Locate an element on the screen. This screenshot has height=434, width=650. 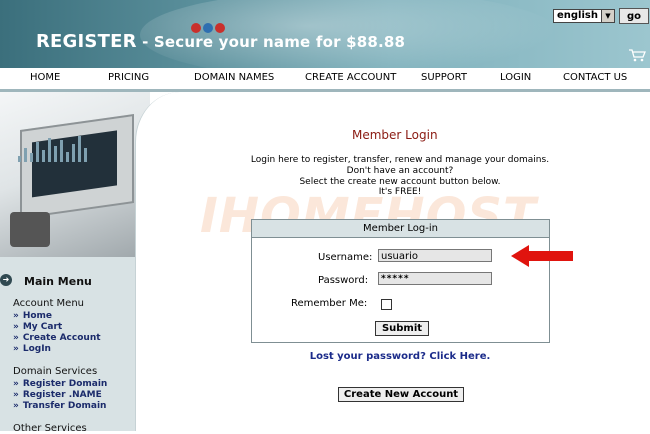
main-menu-title: Main Menu is located at coordinates (58, 281).